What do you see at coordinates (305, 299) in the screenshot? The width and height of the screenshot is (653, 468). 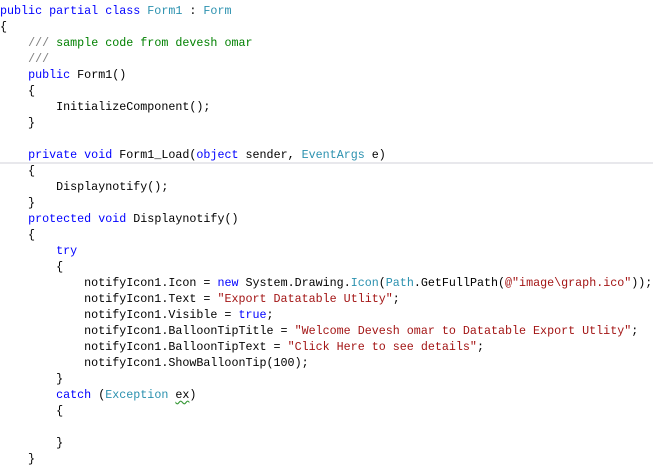 I see `string-literal-token: "Export Datatable Utlity"` at bounding box center [305, 299].